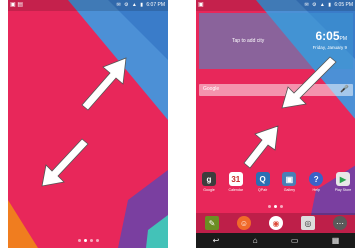  Describe the element at coordinates (236, 190) in the screenshot. I see `app-label: Calendar` at that location.